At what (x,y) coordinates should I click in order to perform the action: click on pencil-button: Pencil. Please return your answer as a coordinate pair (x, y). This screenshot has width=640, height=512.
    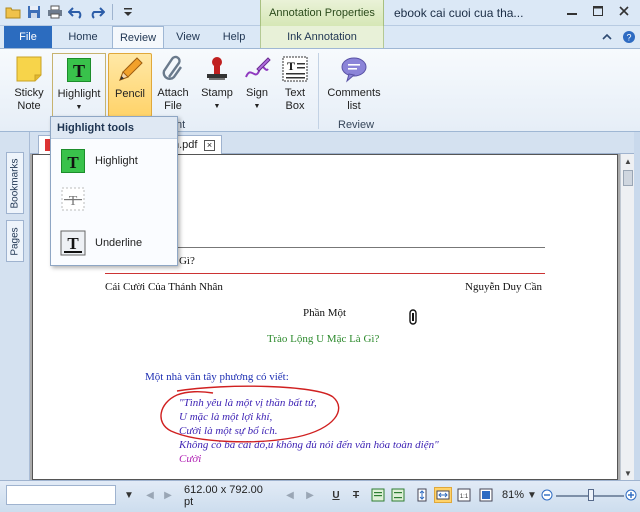
    Looking at the image, I should click on (130, 85).